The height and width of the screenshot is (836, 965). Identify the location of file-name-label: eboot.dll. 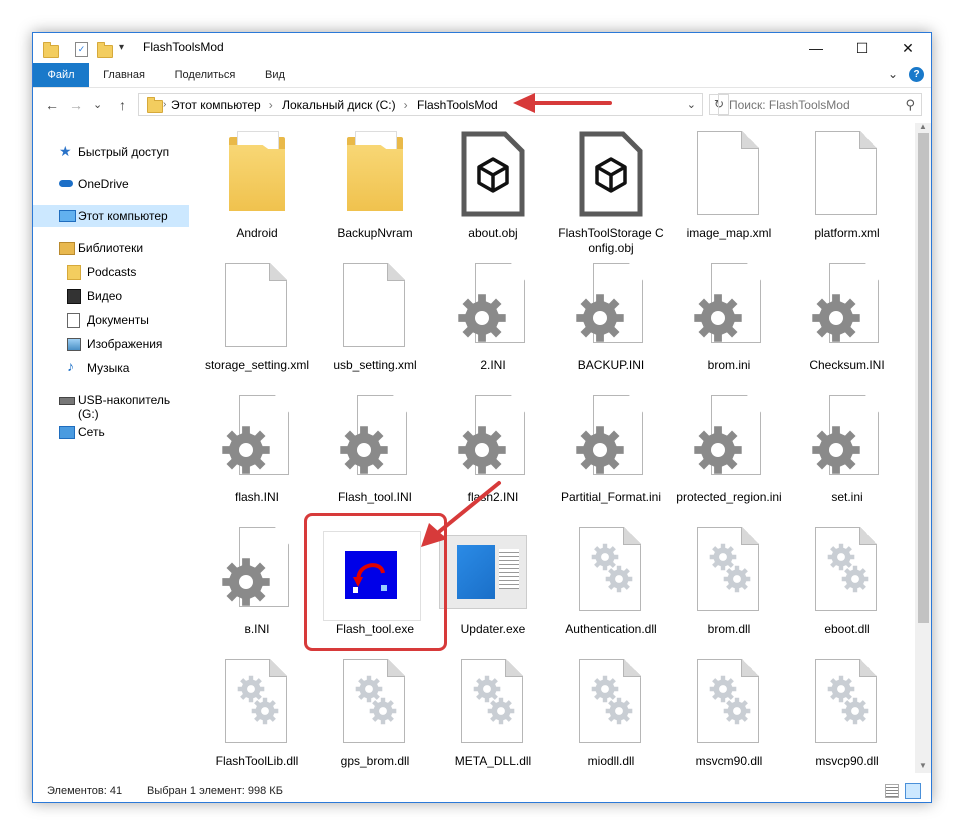
(847, 629).